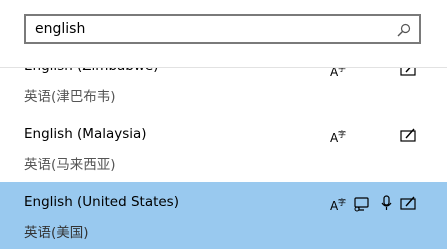 The height and width of the screenshot is (249, 447). I want to click on speech-recognition-icon, so click(387, 203).